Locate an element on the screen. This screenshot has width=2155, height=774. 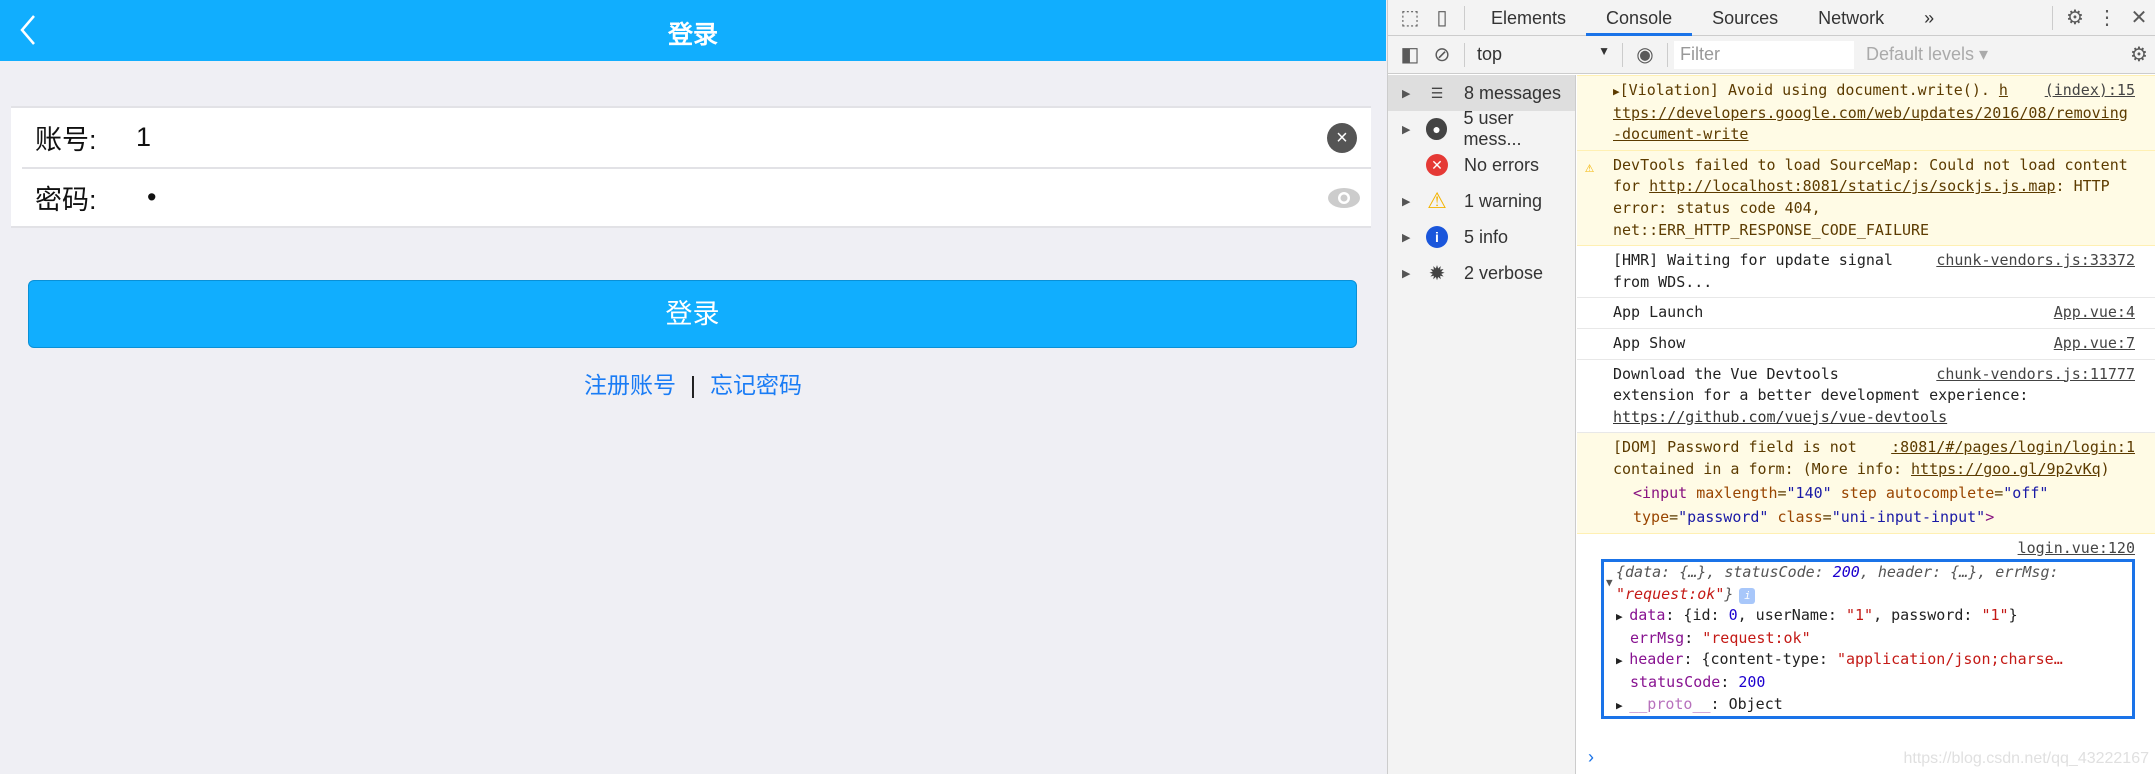
forgot-password-link: 忘记密码 is located at coordinates (756, 385).